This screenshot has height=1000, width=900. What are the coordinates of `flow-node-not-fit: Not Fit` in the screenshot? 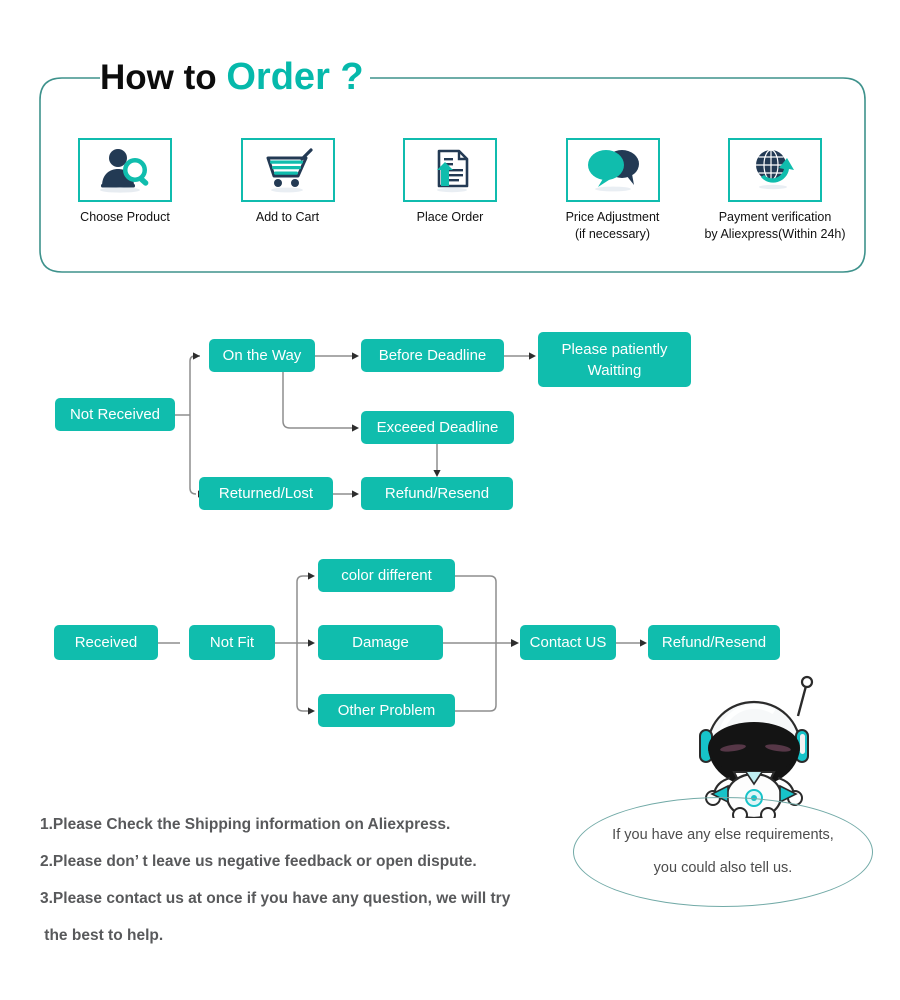 It's located at (232, 642).